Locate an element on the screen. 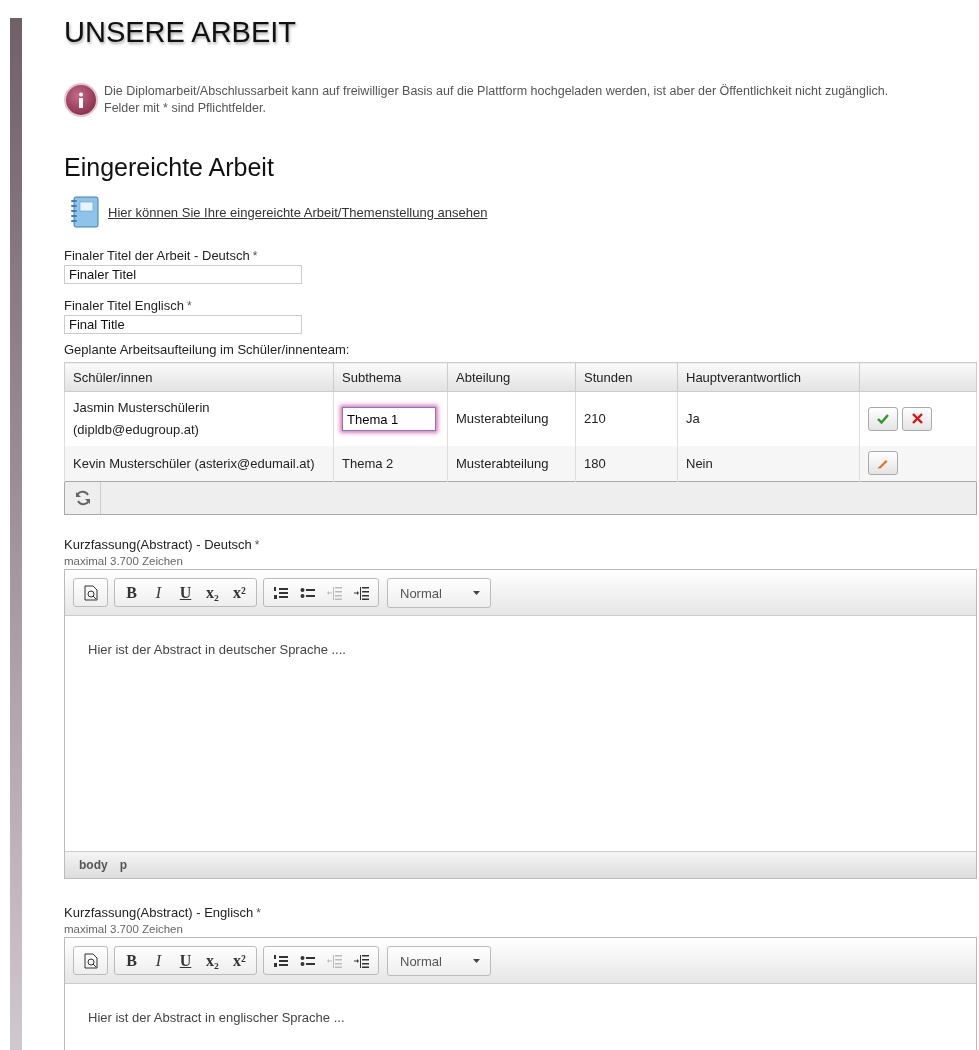 This screenshot has height=1050, width=979. page-title: UNSERE ARBEIT is located at coordinates (181, 32).